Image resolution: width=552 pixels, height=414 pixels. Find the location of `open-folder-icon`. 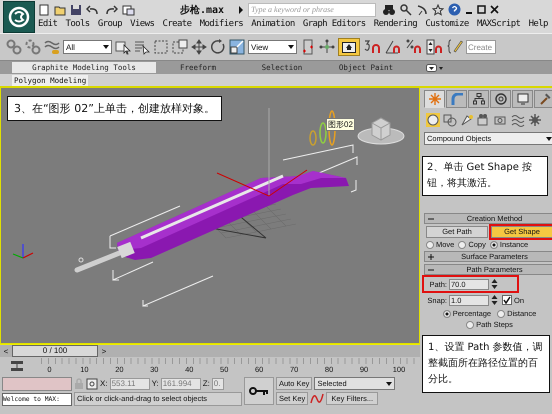

open-folder-icon is located at coordinates (60, 10).